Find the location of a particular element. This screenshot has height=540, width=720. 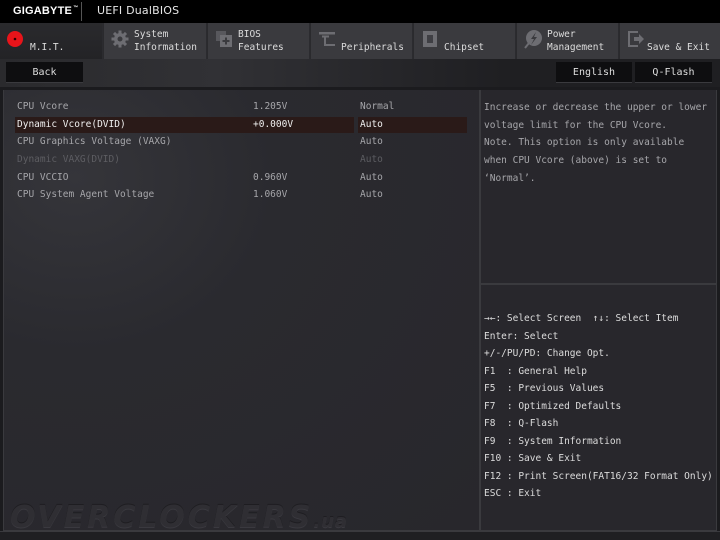

setting-row-cpu-vcore: CPU Vcore 1.205V Normal is located at coordinates (241, 107).